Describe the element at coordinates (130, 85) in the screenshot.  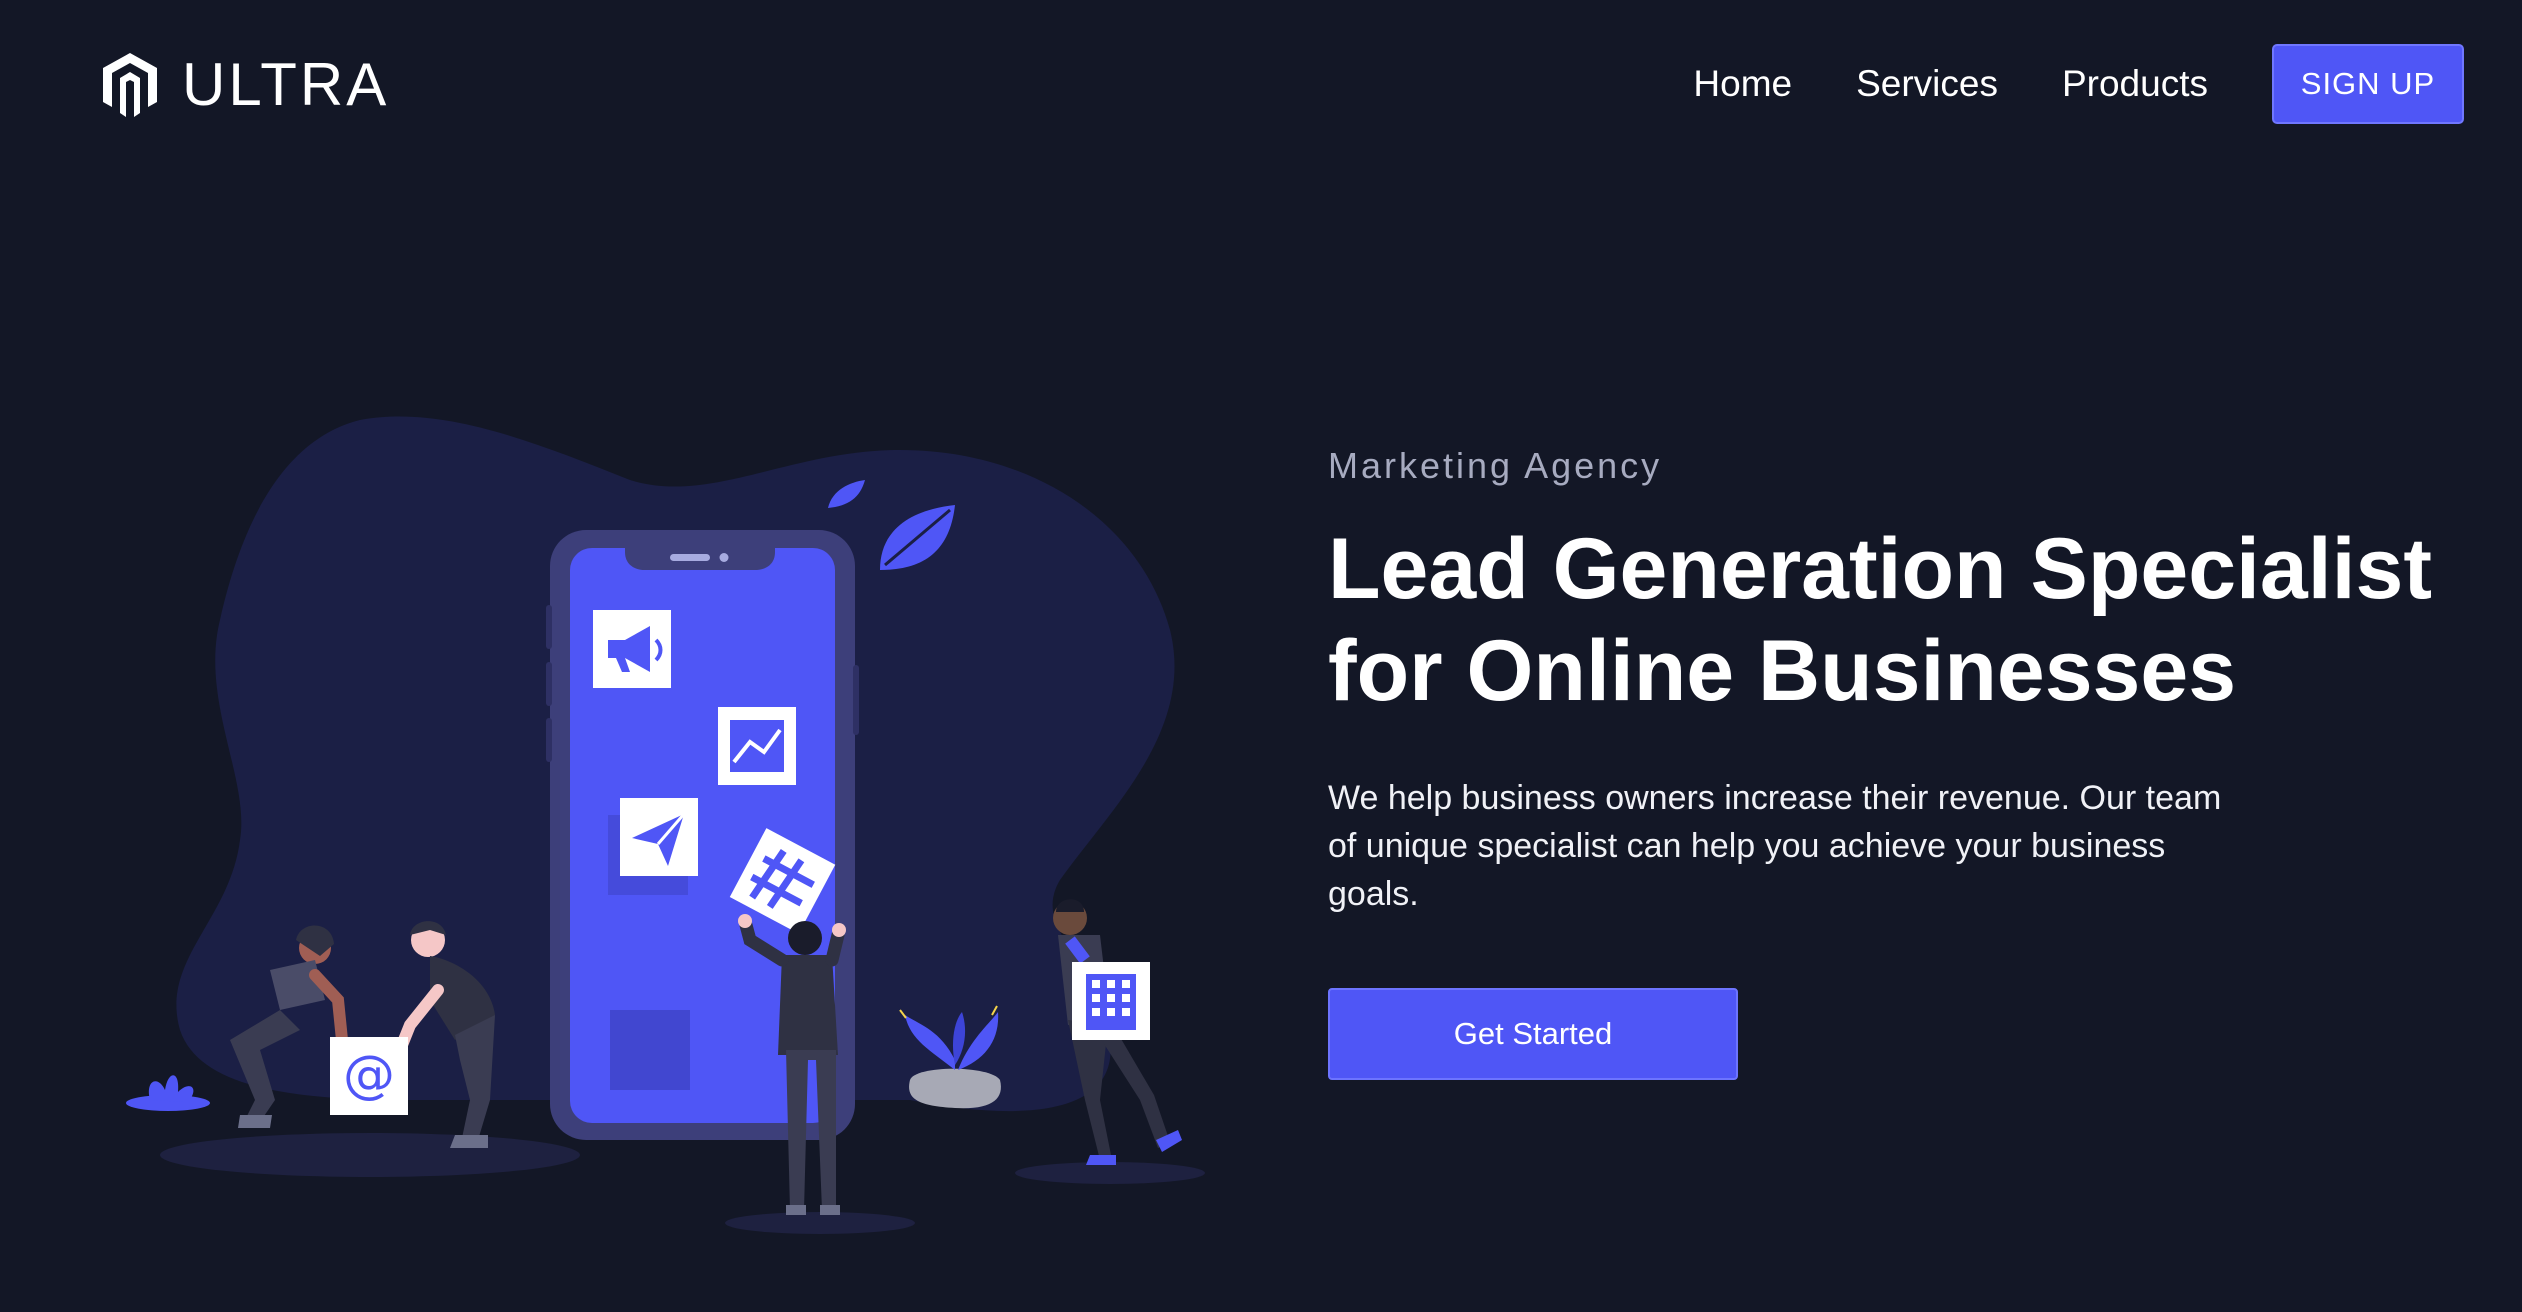
I see `hexagon-m-icon` at that location.